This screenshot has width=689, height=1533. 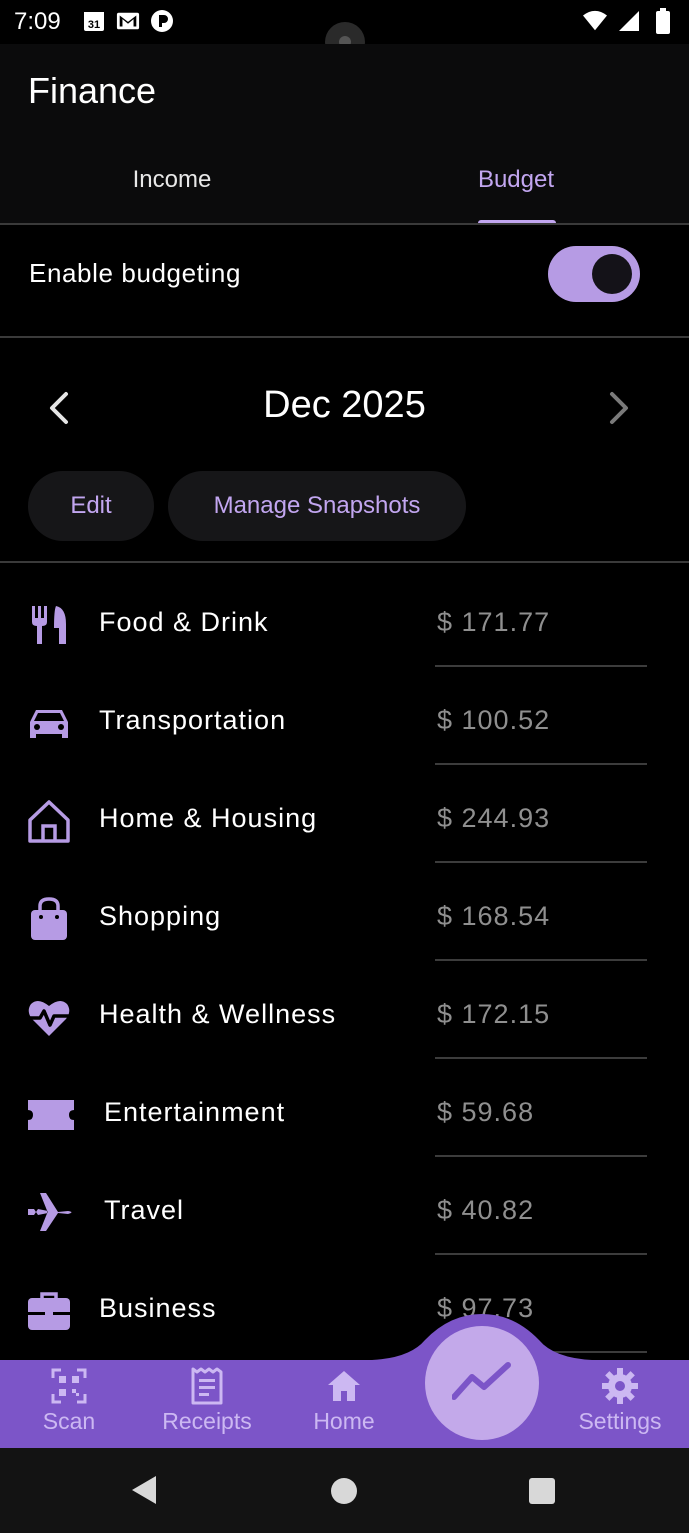 What do you see at coordinates (663, 21) in the screenshot?
I see `battery-icon` at bounding box center [663, 21].